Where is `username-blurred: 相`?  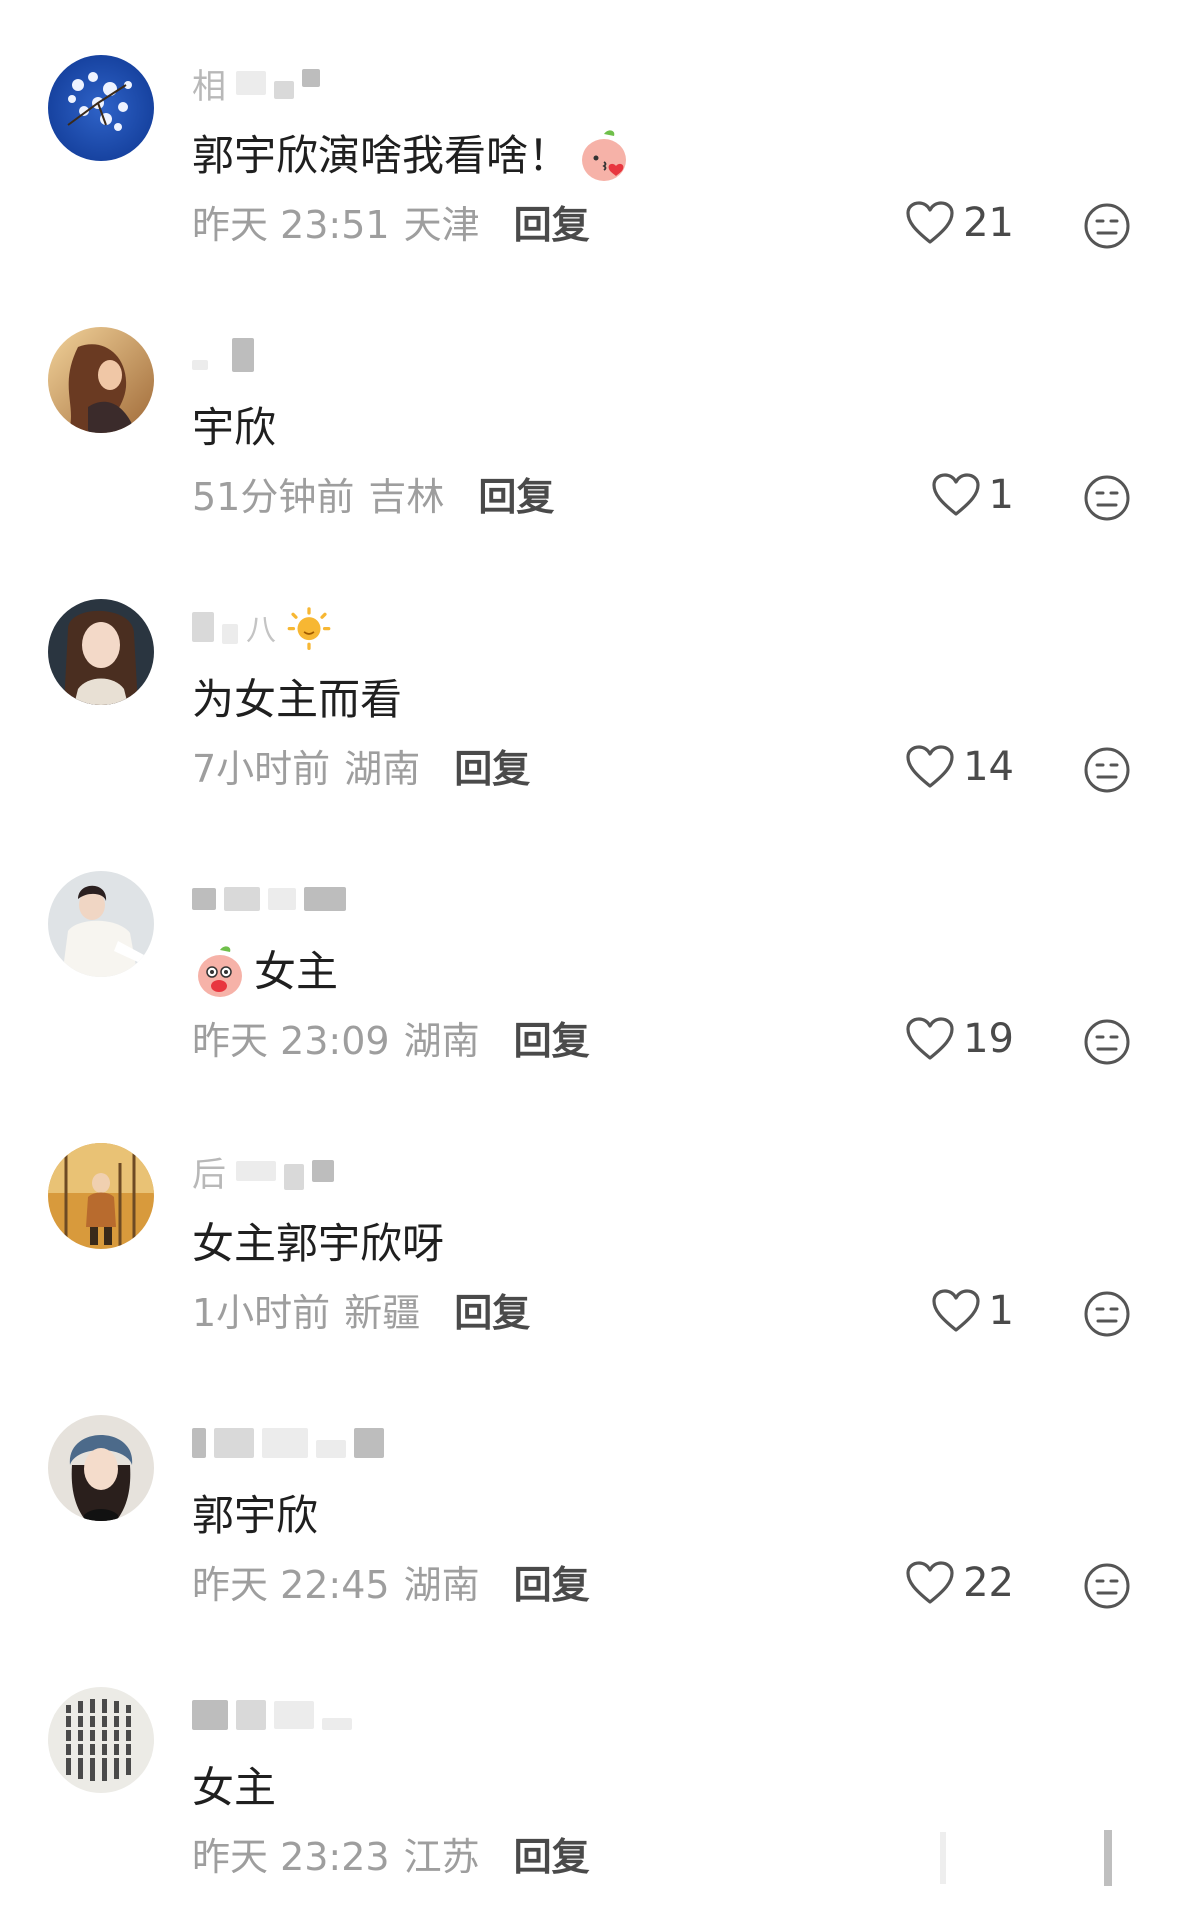 username-blurred: 相 is located at coordinates (256, 84).